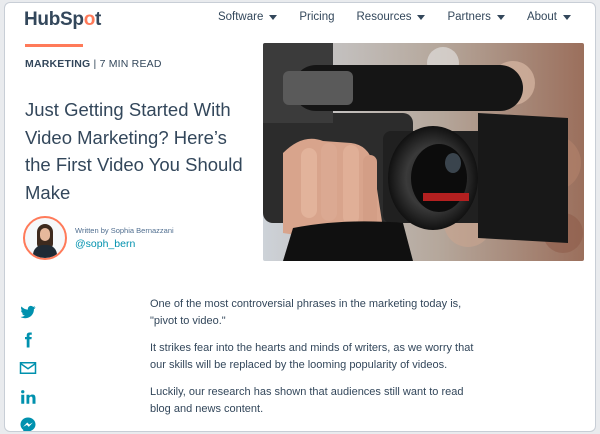 The width and height of the screenshot is (600, 434). What do you see at coordinates (240, 17) in the screenshot?
I see `nav-label: Software` at bounding box center [240, 17].